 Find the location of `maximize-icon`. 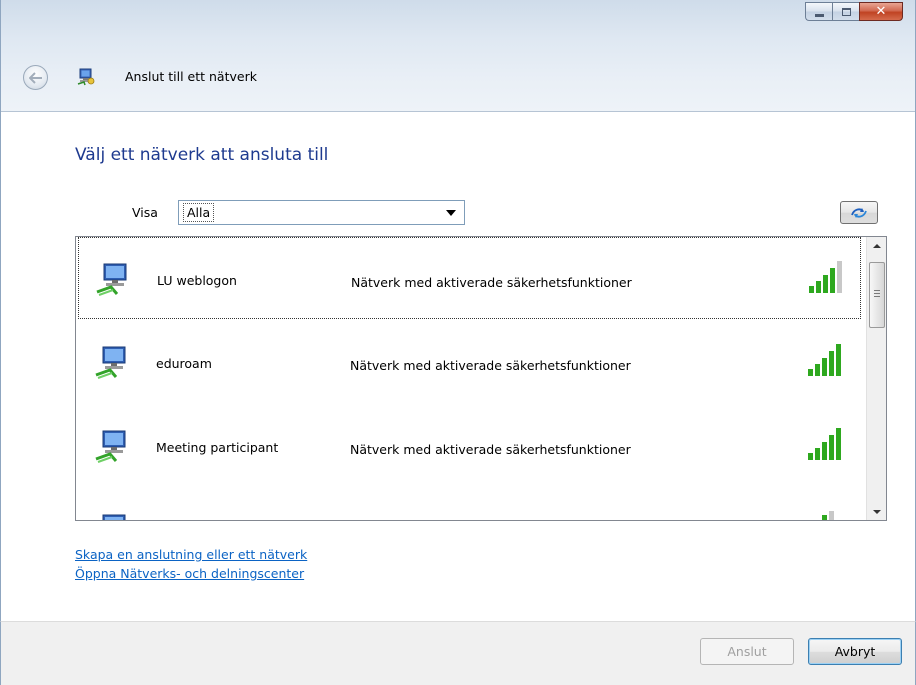

maximize-icon is located at coordinates (846, 11).